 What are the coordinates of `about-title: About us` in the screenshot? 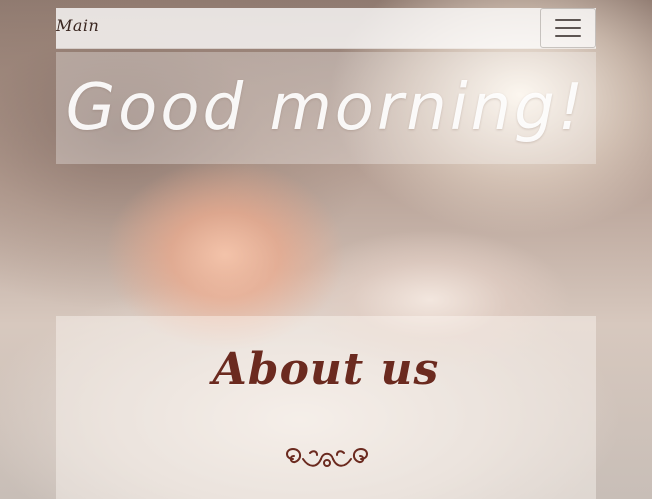 It's located at (326, 369).